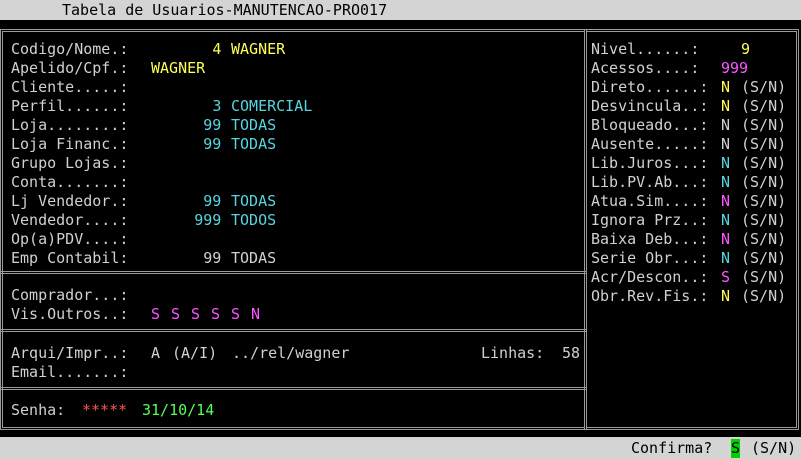 This screenshot has width=801, height=459. What do you see at coordinates (70, 68) in the screenshot?
I see `field-label: Apelido/Cpf.:` at bounding box center [70, 68].